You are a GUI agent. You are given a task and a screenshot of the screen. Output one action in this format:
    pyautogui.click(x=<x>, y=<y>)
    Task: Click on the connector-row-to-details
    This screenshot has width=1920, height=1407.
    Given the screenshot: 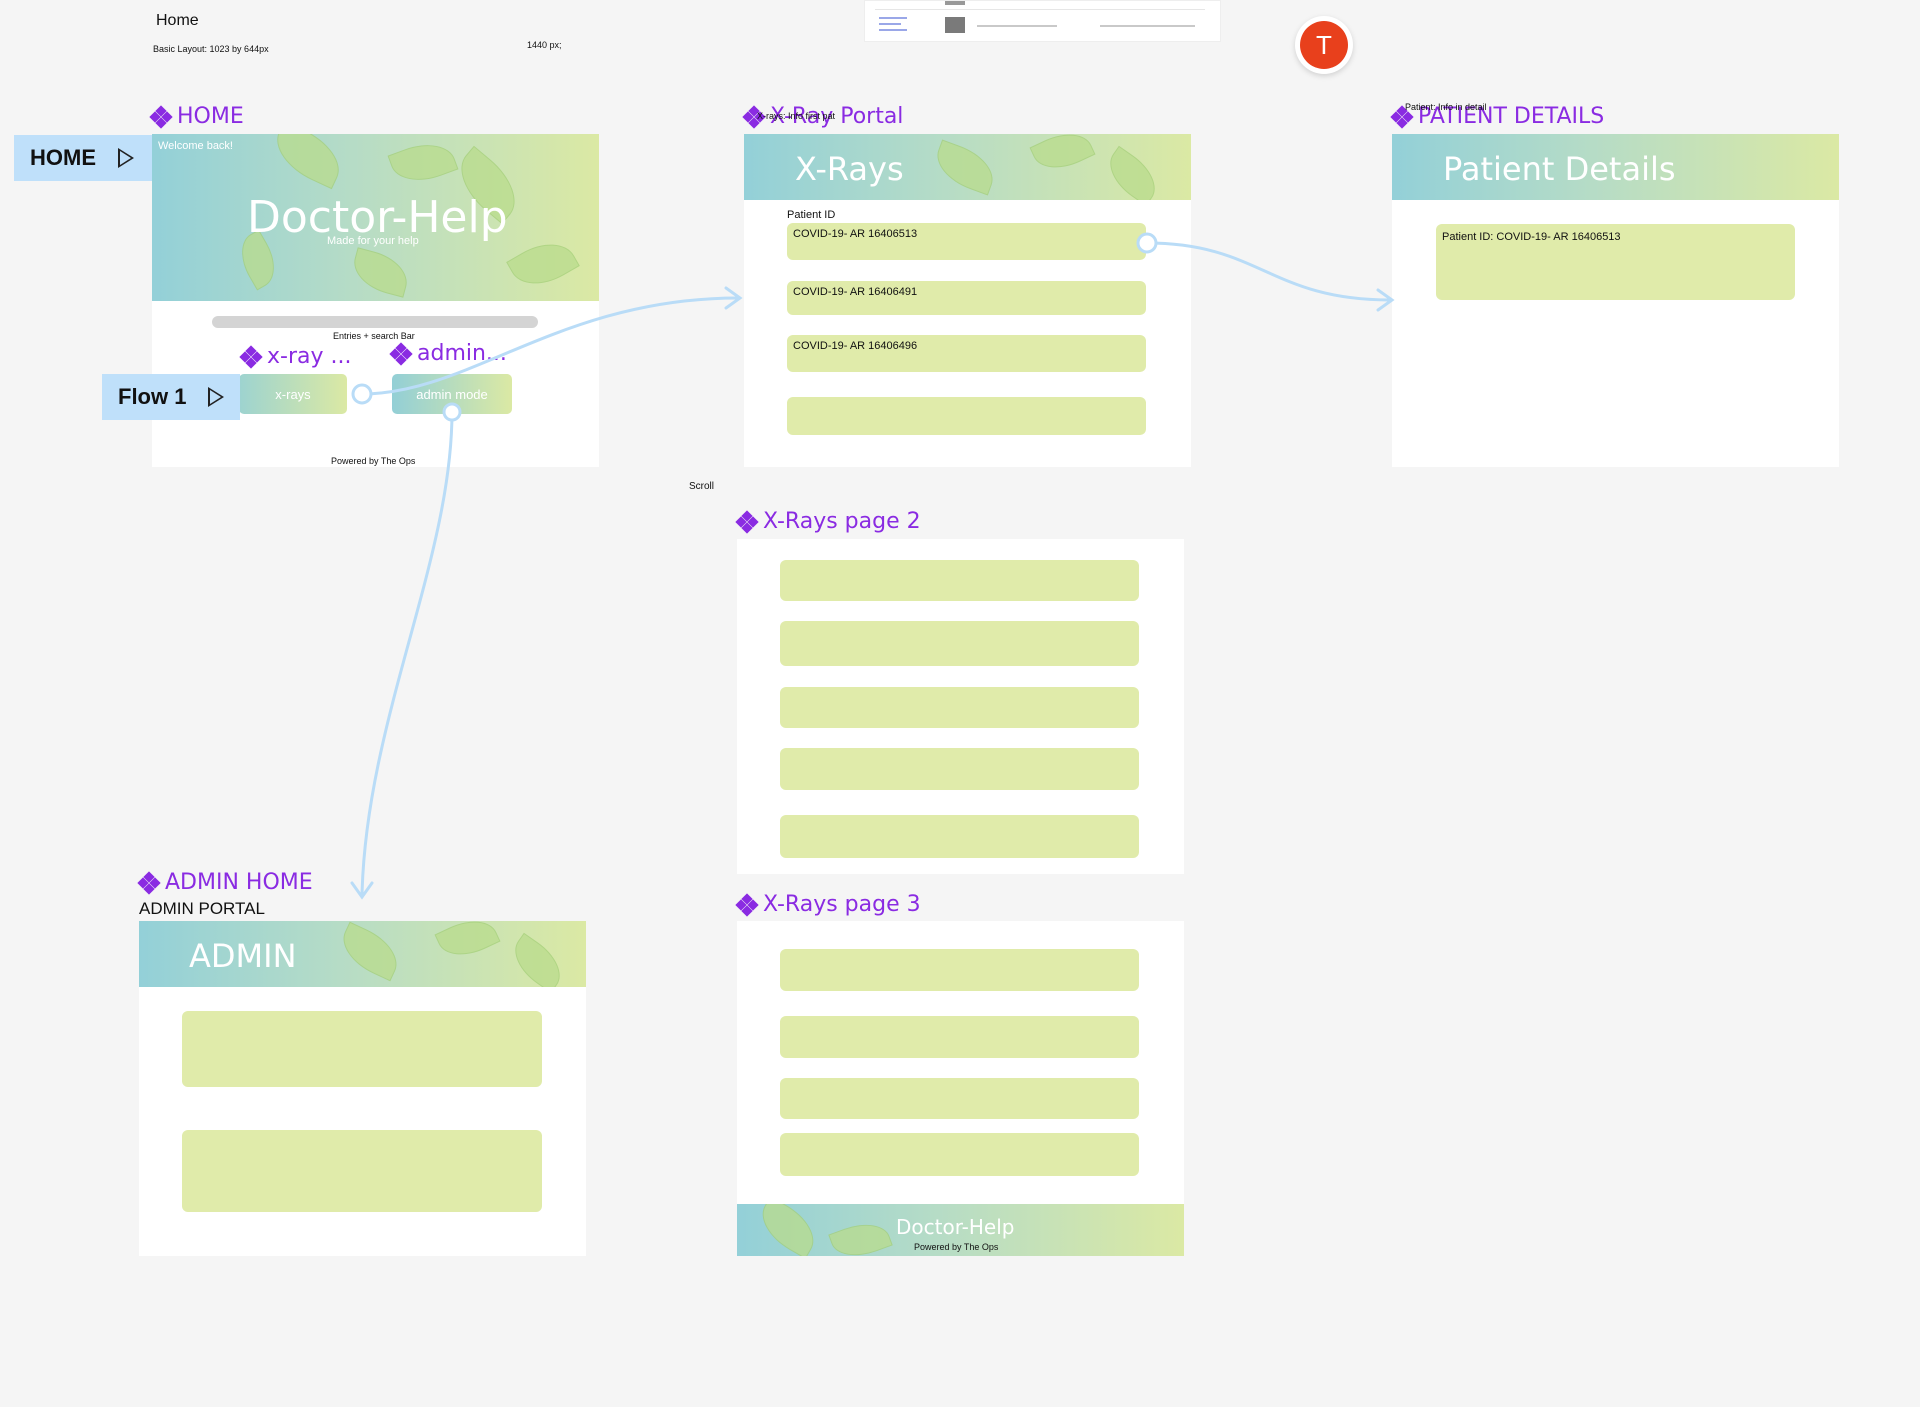 What is the action you would take?
    pyautogui.click(x=1268, y=271)
    